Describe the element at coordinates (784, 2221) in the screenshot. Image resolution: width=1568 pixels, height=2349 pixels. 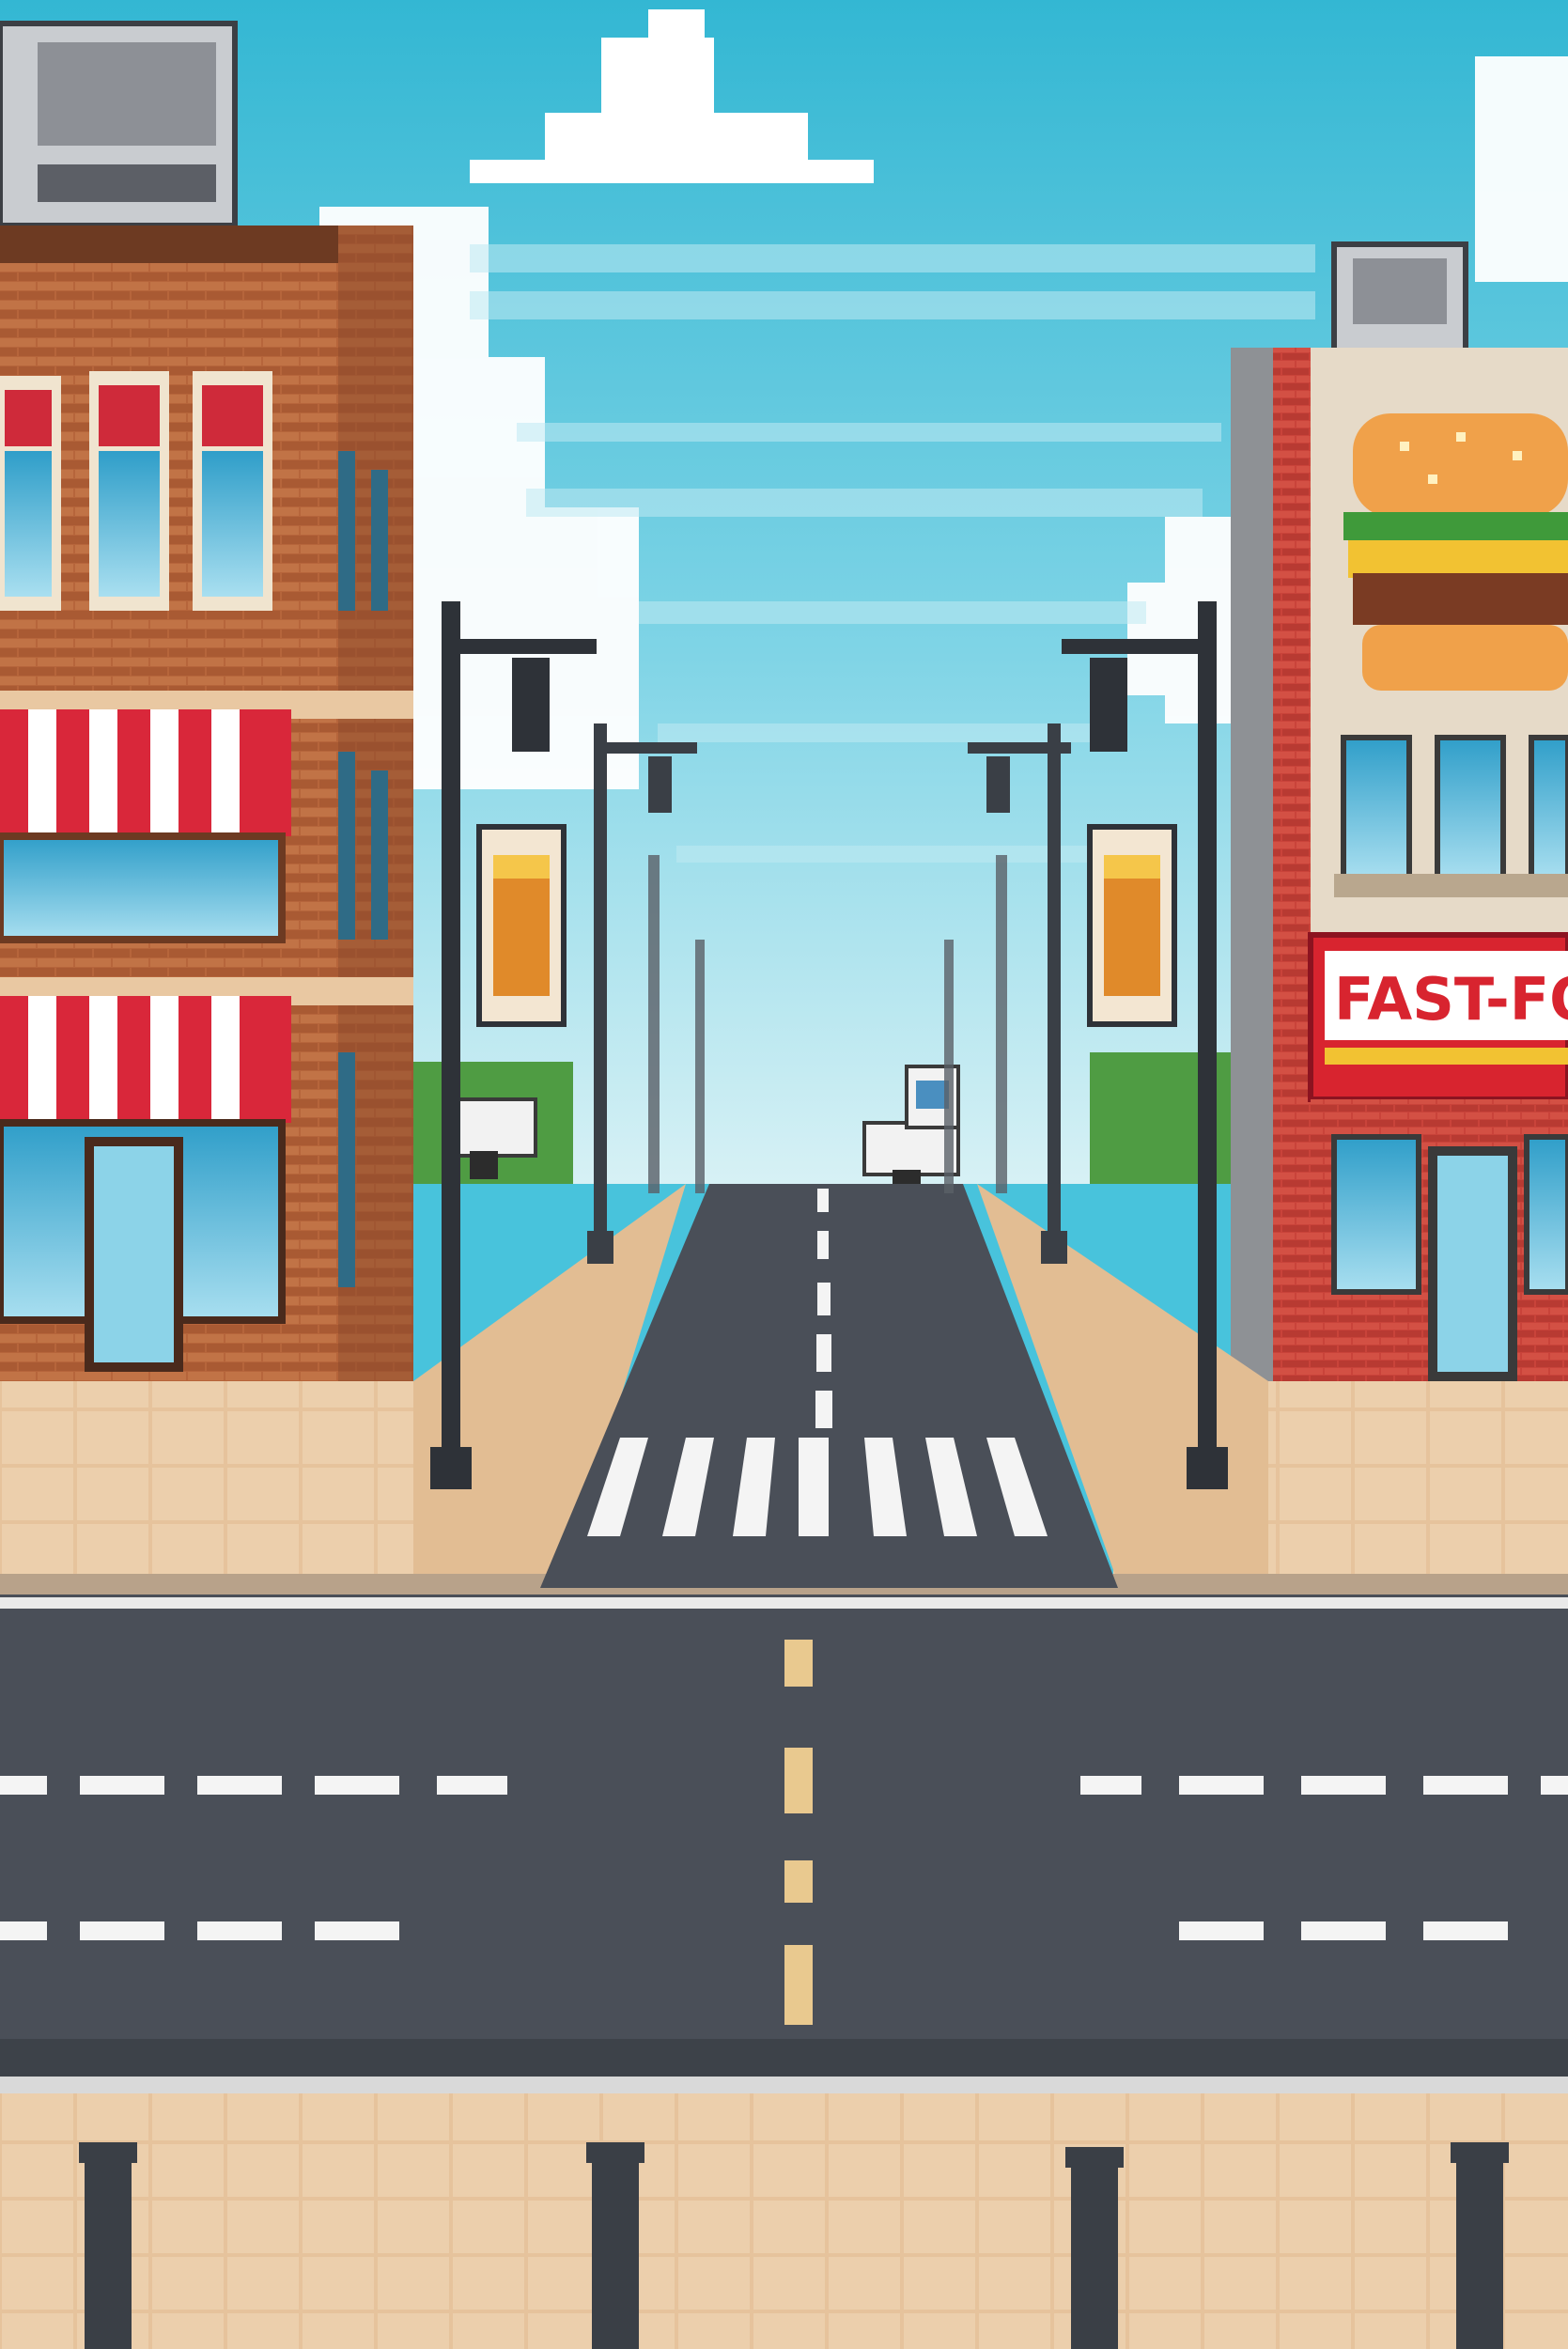
I see `sidewalk` at that location.